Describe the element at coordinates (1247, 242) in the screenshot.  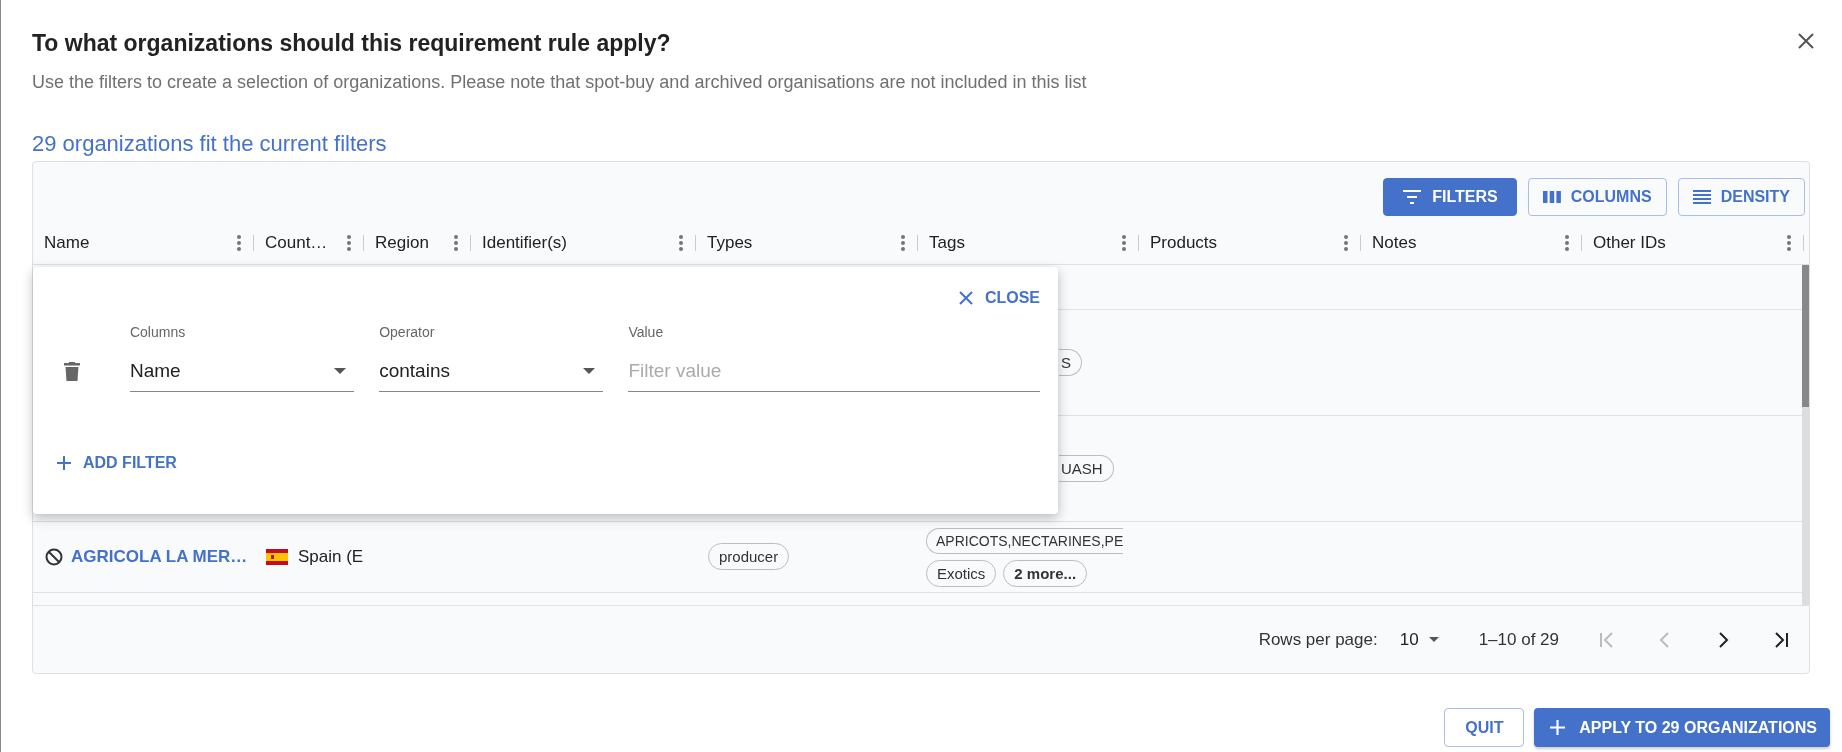
I see `column-header: Products` at that location.